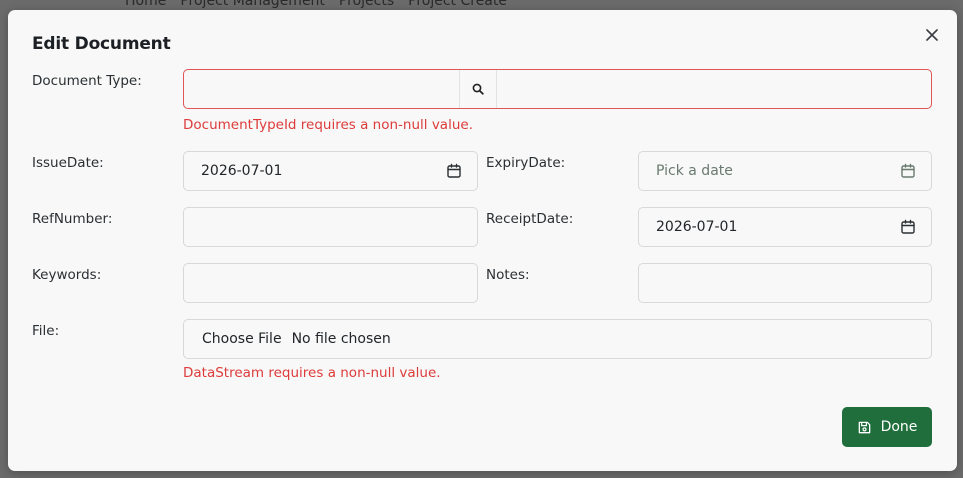 The image size is (963, 478). What do you see at coordinates (146, 4) in the screenshot?
I see `breadcrumb-item: Home` at bounding box center [146, 4].